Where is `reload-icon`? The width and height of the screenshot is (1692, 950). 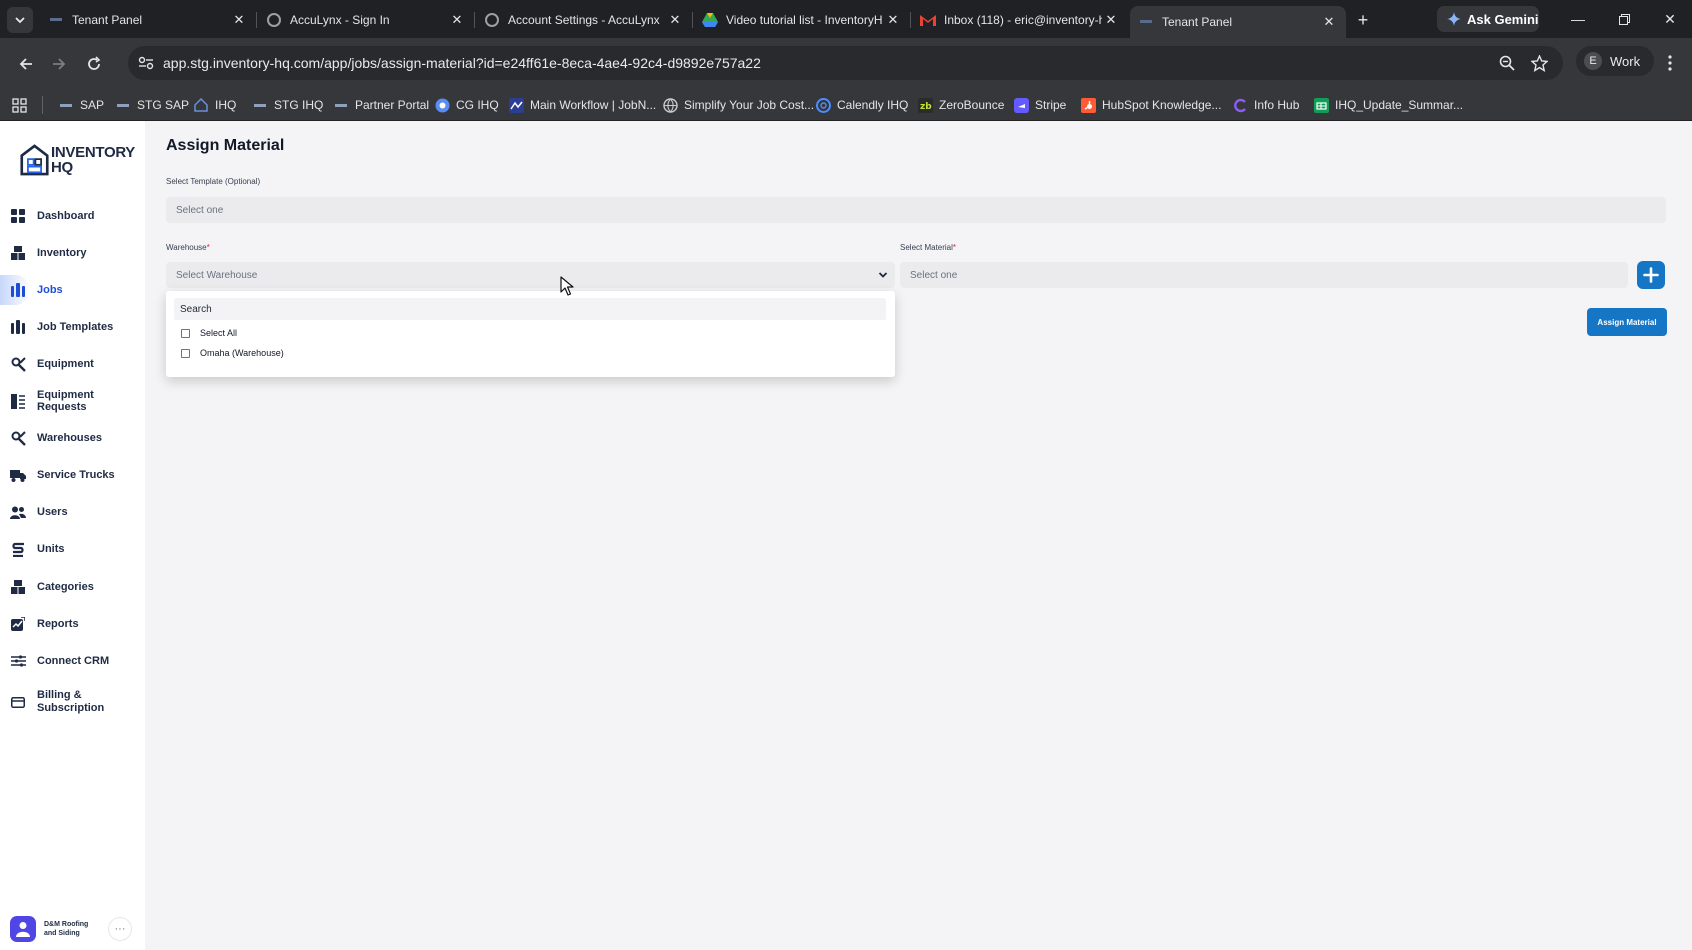 reload-icon is located at coordinates (94, 64).